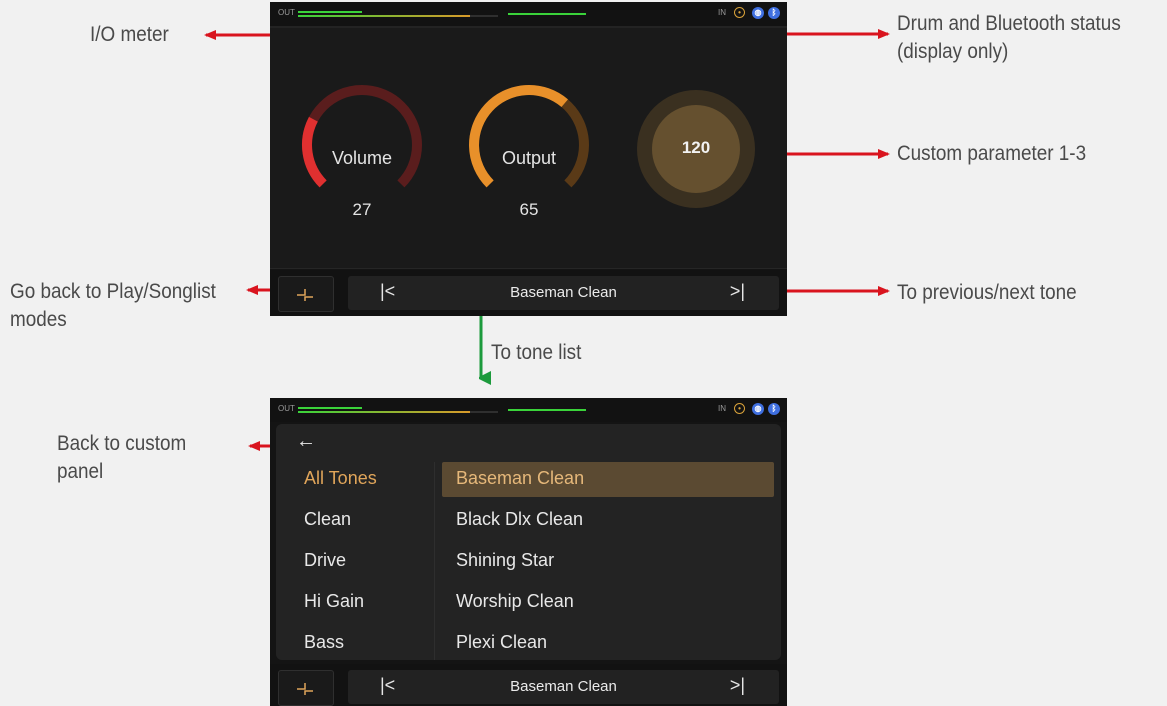 The width and height of the screenshot is (1167, 706). What do you see at coordinates (520, 478) in the screenshot?
I see `tone-item: Baseman Clean` at bounding box center [520, 478].